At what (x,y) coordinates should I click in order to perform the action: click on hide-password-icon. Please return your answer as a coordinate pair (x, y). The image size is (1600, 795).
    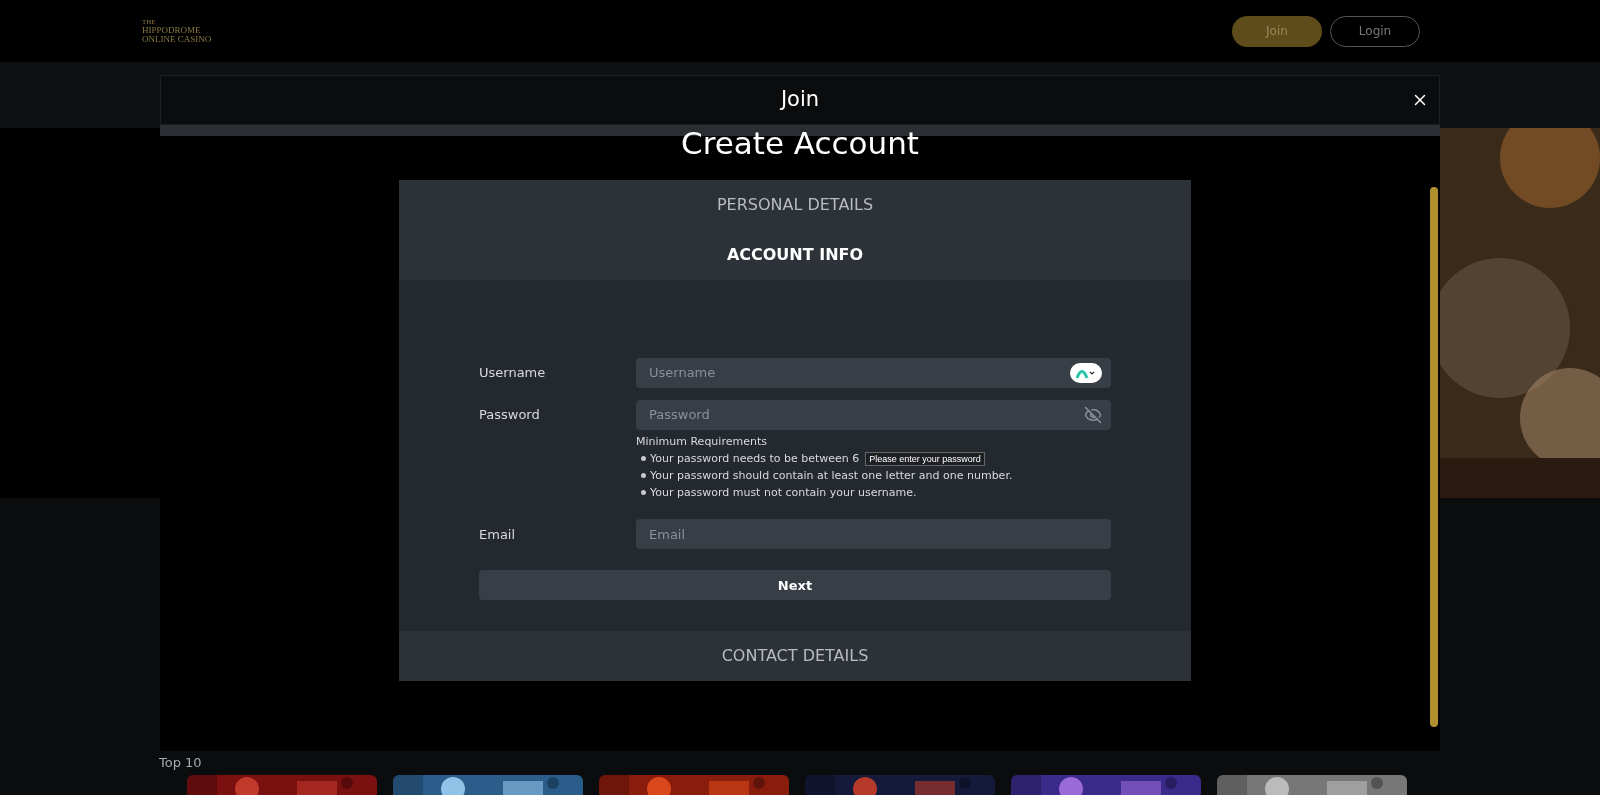
    Looking at the image, I should click on (1093, 414).